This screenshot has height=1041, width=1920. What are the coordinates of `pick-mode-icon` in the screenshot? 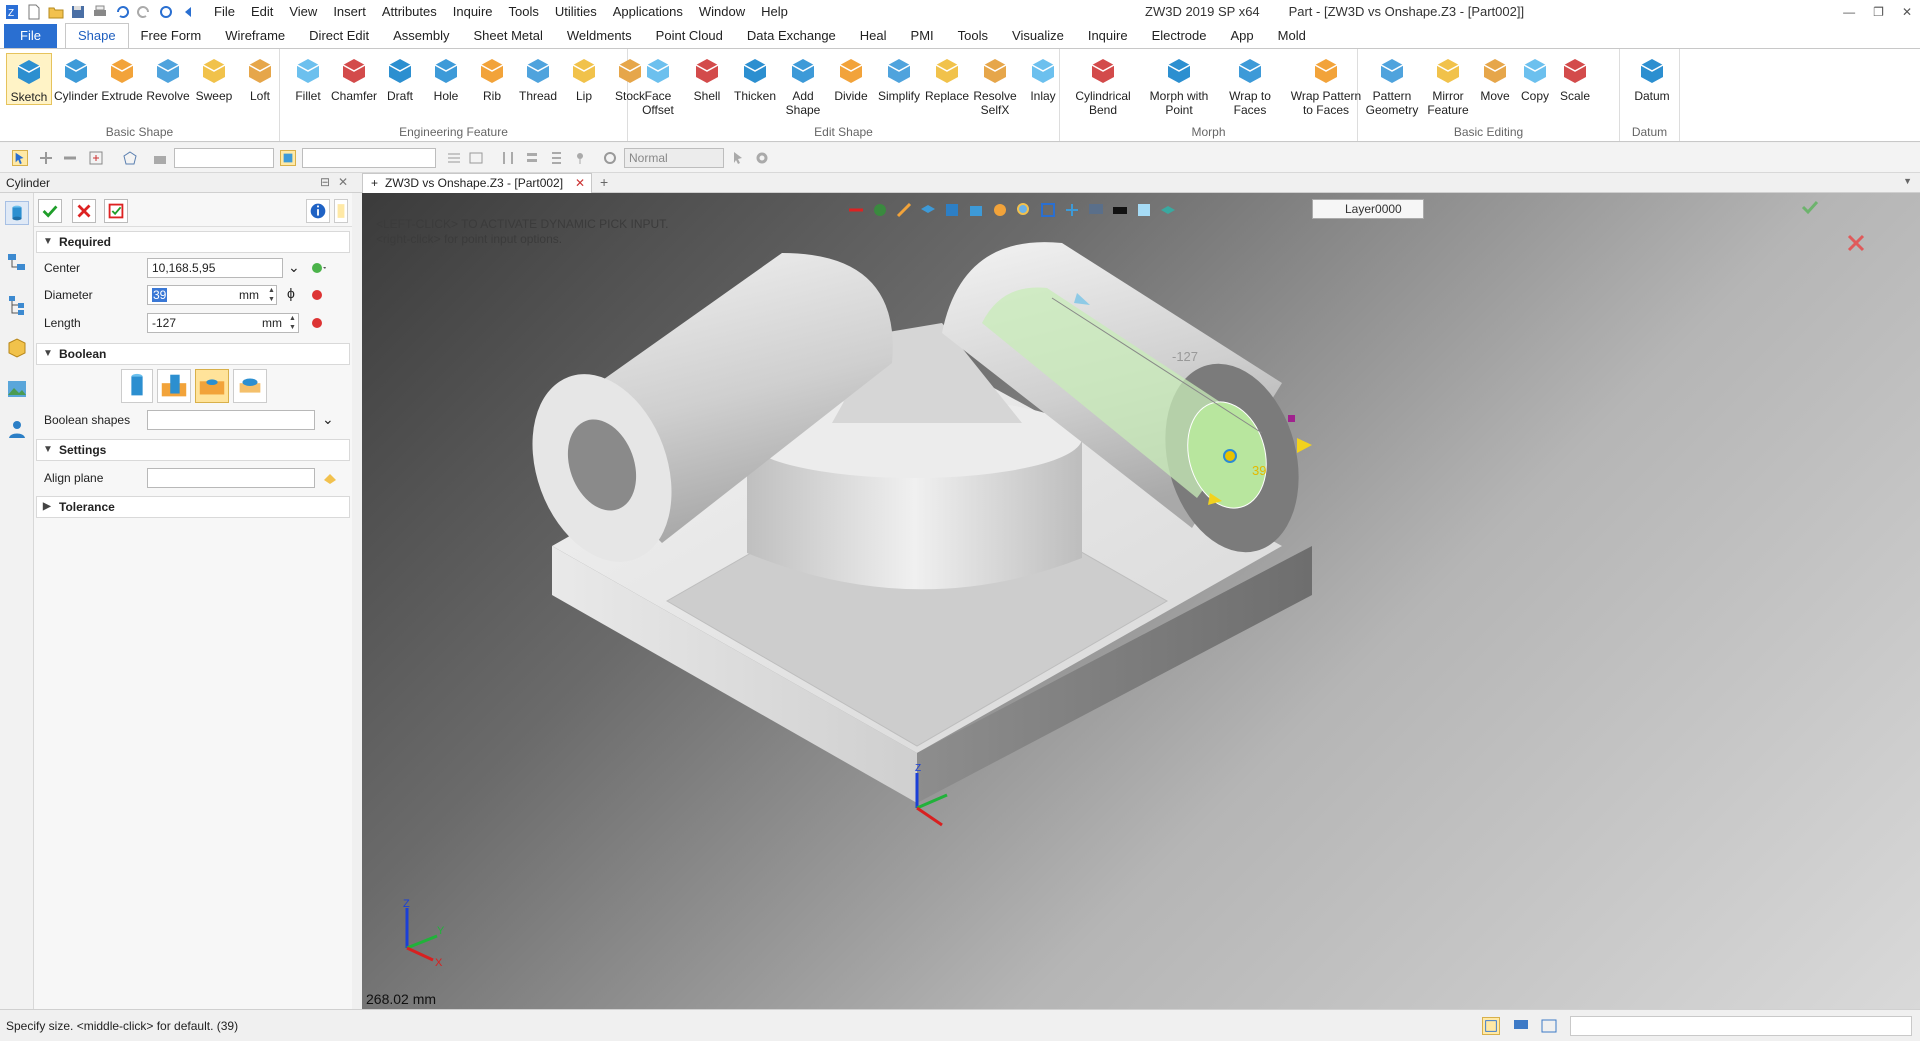 It's located at (880, 210).